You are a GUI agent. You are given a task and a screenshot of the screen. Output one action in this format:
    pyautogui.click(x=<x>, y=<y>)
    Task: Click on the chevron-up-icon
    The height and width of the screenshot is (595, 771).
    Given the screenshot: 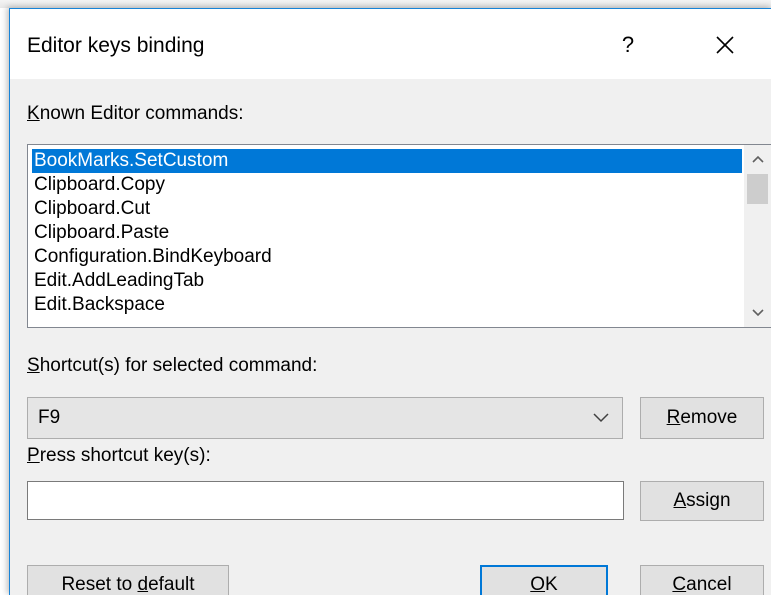 What is the action you would take?
    pyautogui.click(x=757, y=159)
    